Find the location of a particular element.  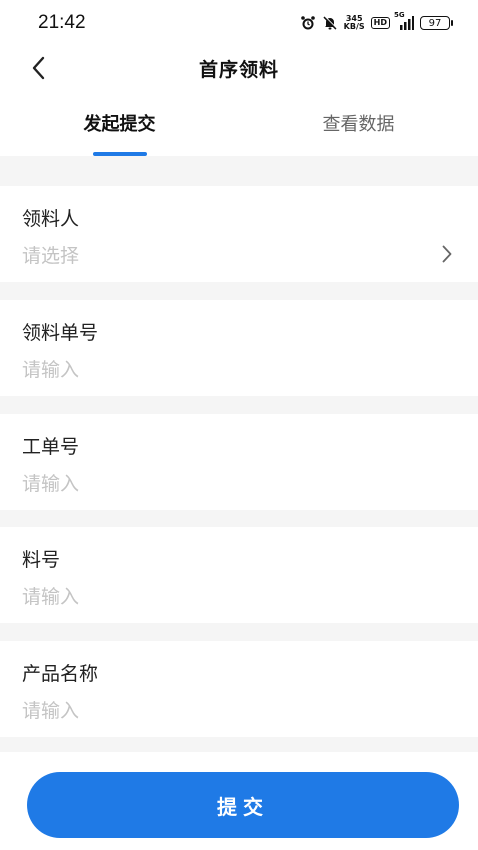

chevron-left-icon is located at coordinates (38, 68).